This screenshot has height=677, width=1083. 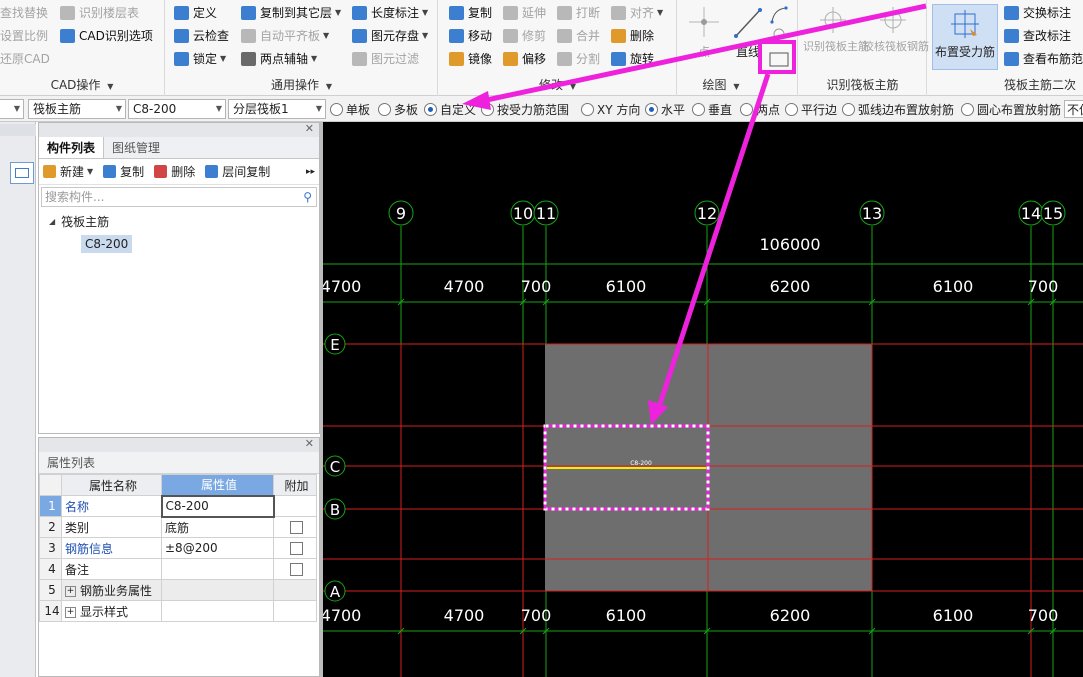 What do you see at coordinates (217, 527) in the screenshot?
I see `category-value: 底筋` at bounding box center [217, 527].